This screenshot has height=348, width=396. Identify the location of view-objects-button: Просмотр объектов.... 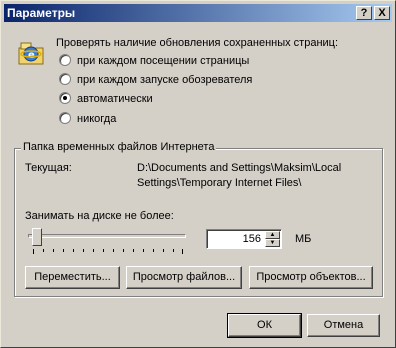
(311, 277).